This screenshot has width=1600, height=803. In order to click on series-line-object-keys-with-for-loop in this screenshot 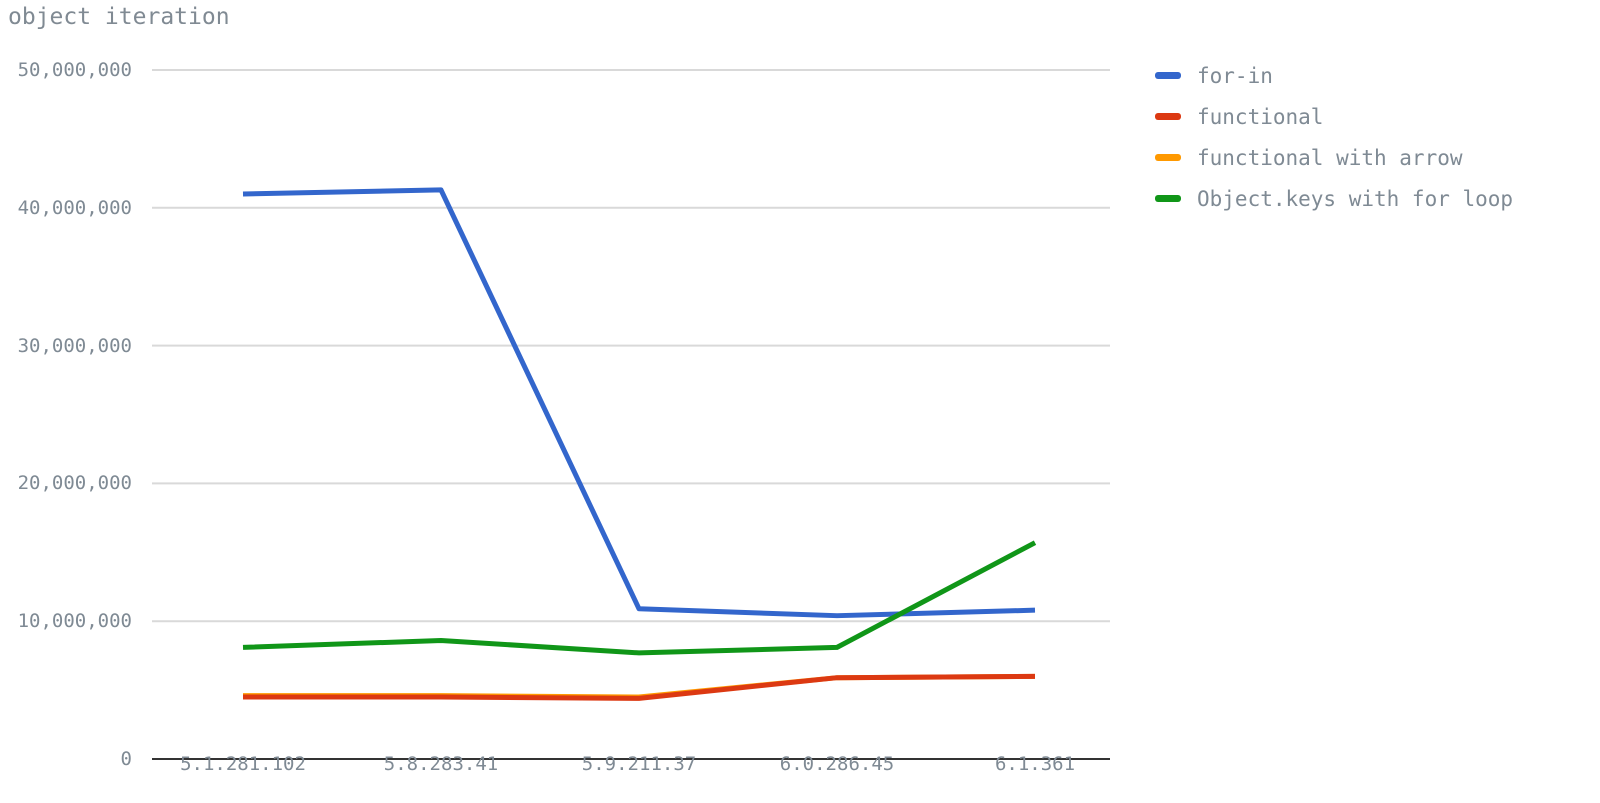, I will do `click(639, 598)`.